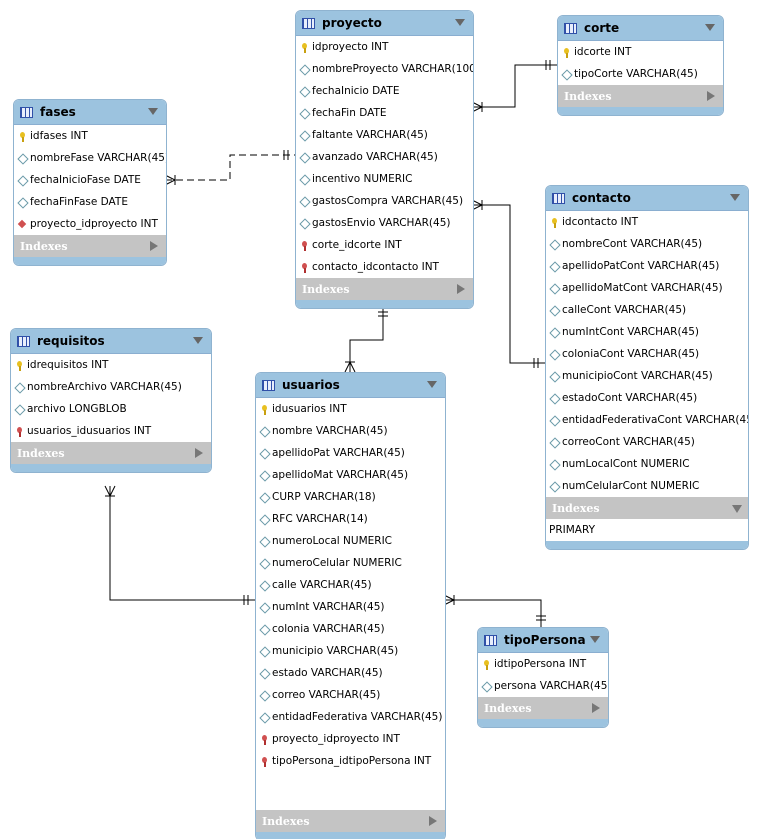 Image resolution: width=757 pixels, height=839 pixels. Describe the element at coordinates (647, 266) in the screenshot. I see `column-row: apellidoPatCont VARCHAR(45)` at that location.